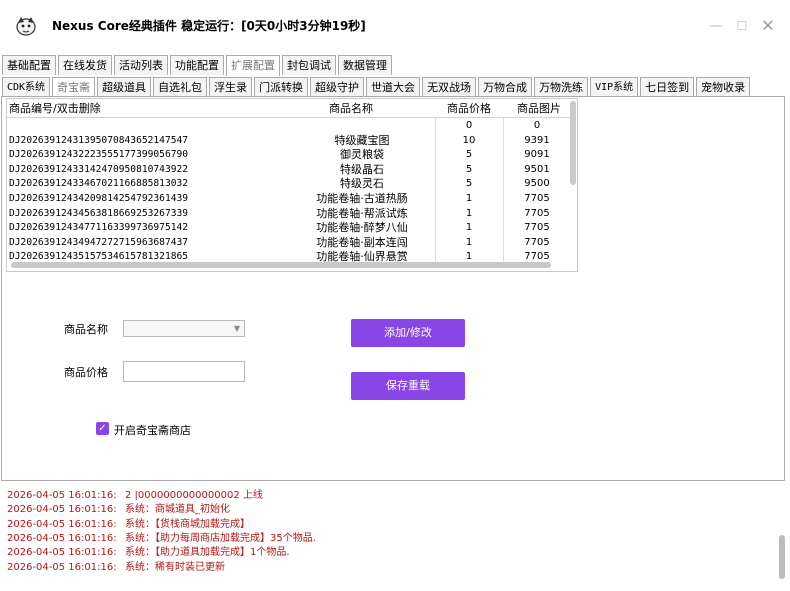 Image resolution: width=790 pixels, height=591 pixels. Describe the element at coordinates (362, 184) in the screenshot. I see `cell-item-name: 特级灵石` at that location.